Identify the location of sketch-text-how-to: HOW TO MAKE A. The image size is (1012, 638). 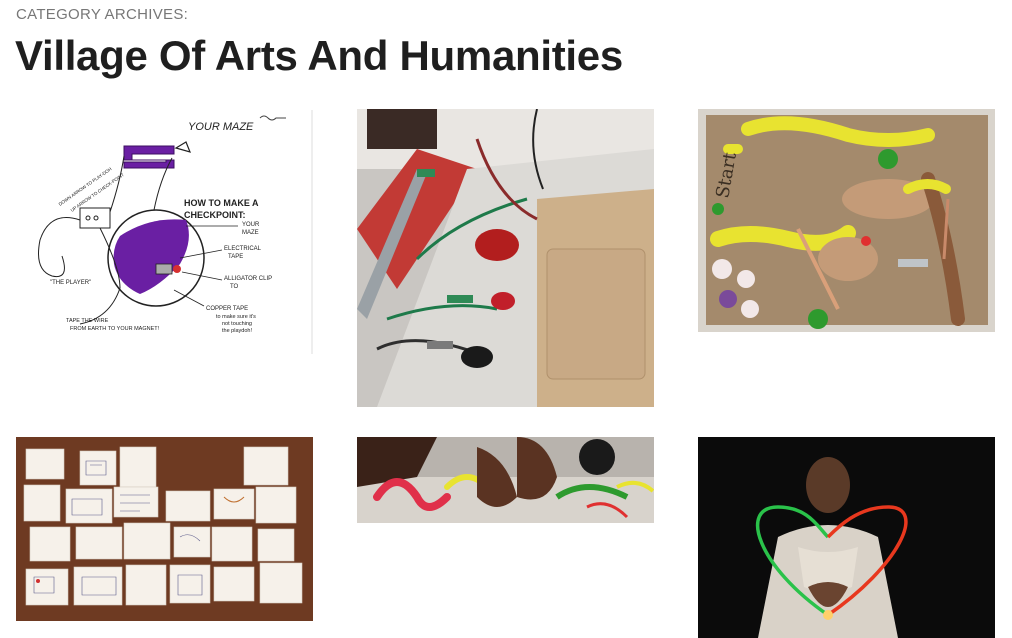
(221, 203).